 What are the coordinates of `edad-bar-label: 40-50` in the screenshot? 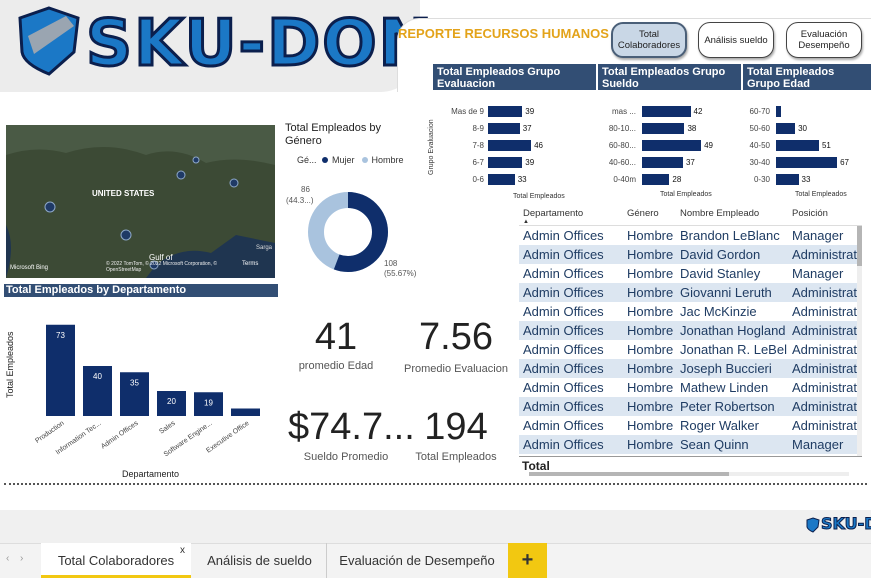 It's located at (759, 145).